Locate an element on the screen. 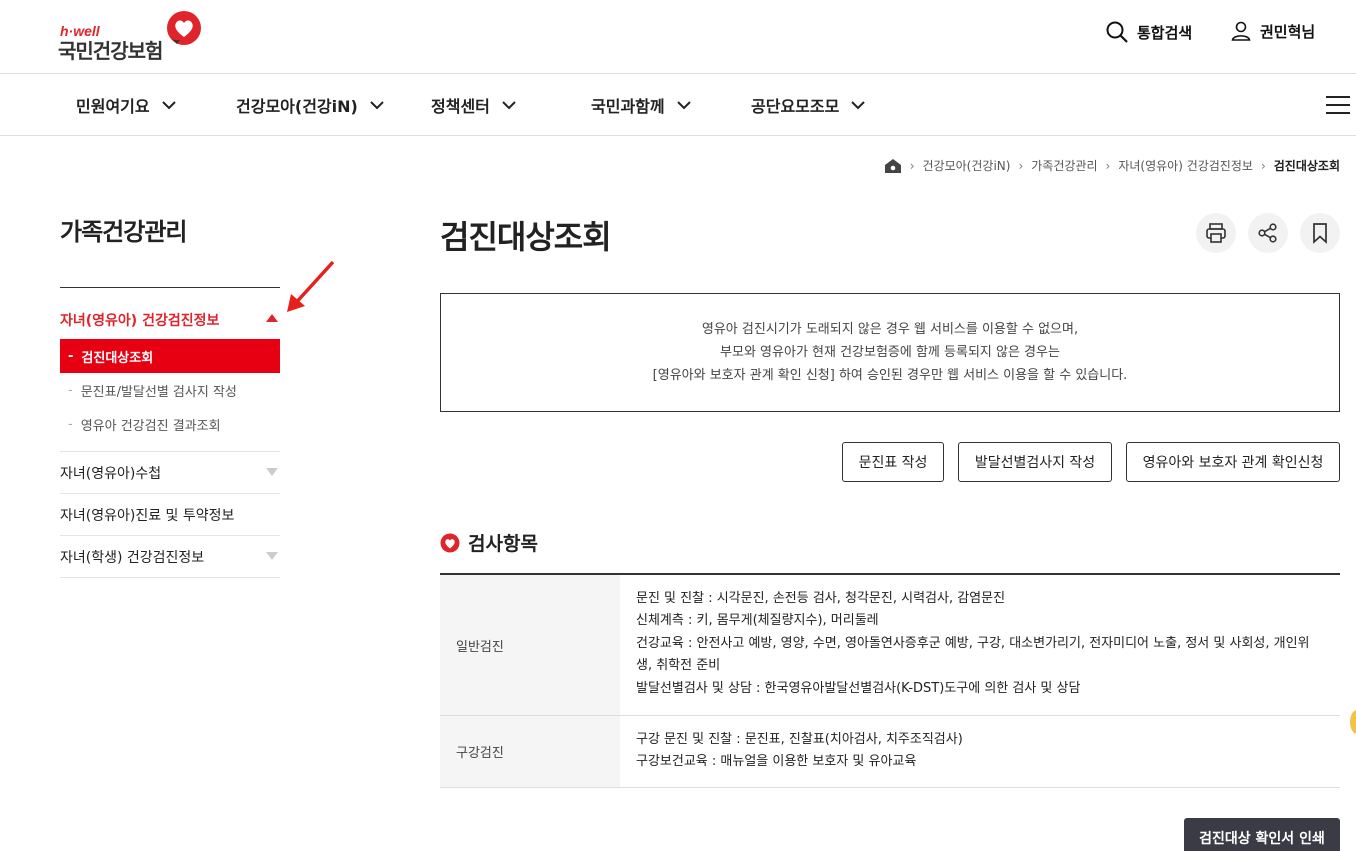 Image resolution: width=1356 pixels, height=851 pixels. share-icon is located at coordinates (1267, 233).